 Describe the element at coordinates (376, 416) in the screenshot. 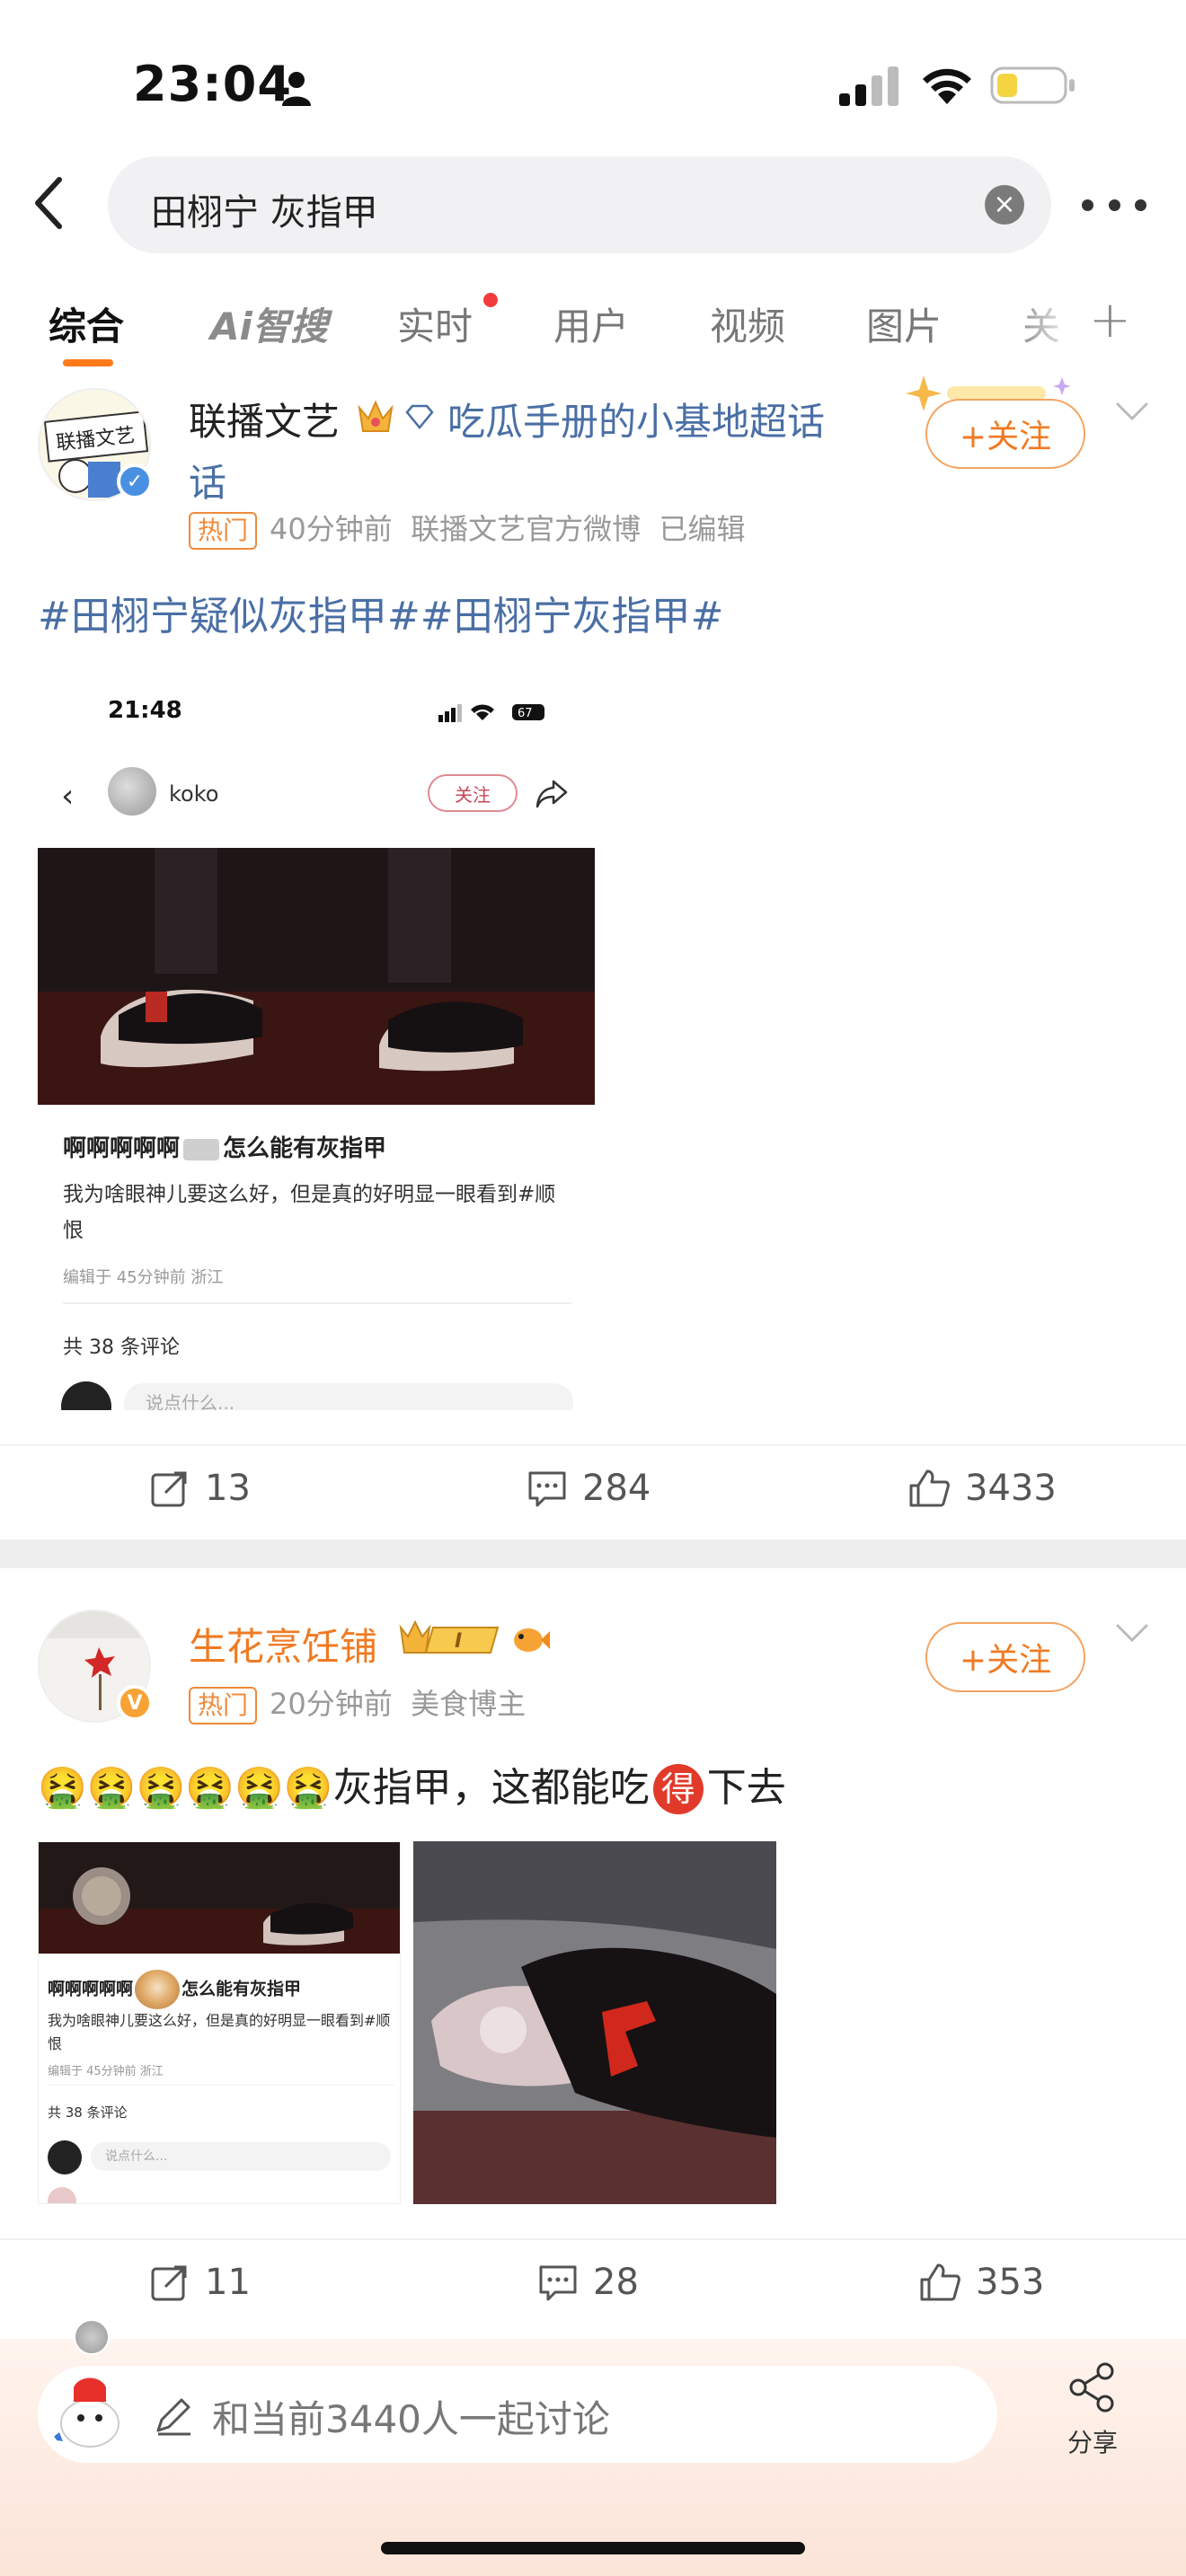

I see `crown-badge-icon` at that location.